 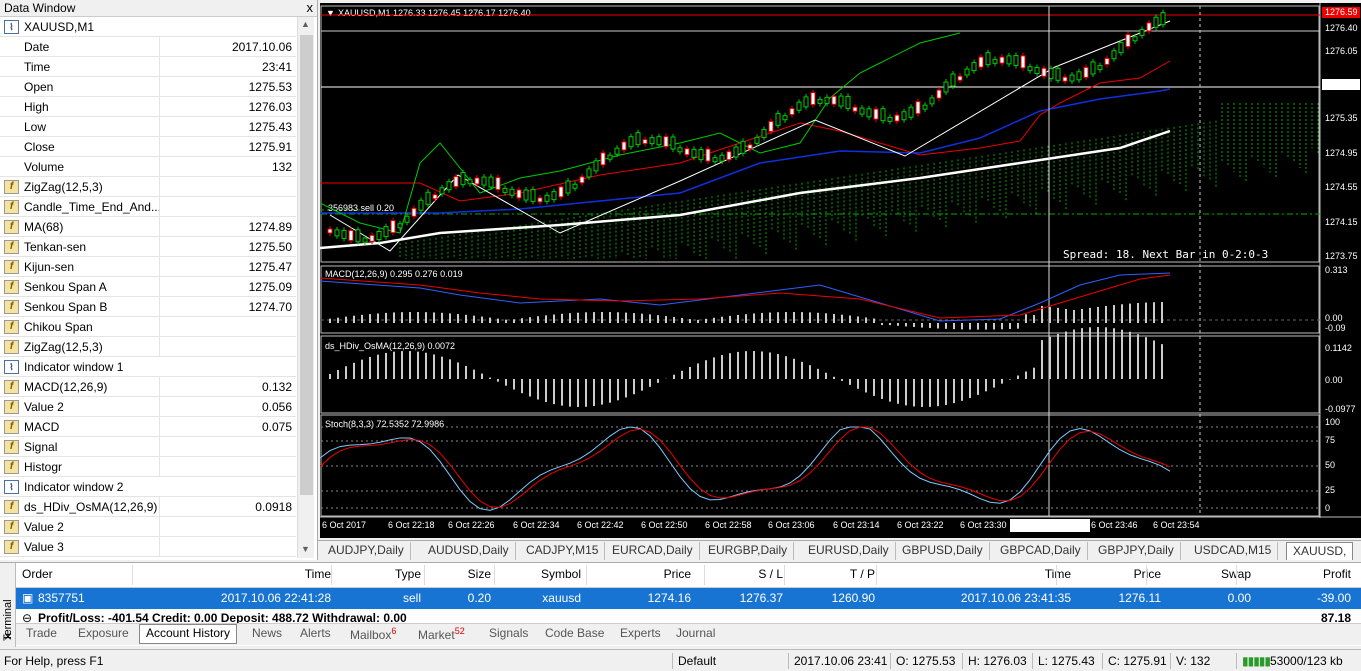 What do you see at coordinates (148, 67) in the screenshot?
I see `data-window-row: Time 23:41` at bounding box center [148, 67].